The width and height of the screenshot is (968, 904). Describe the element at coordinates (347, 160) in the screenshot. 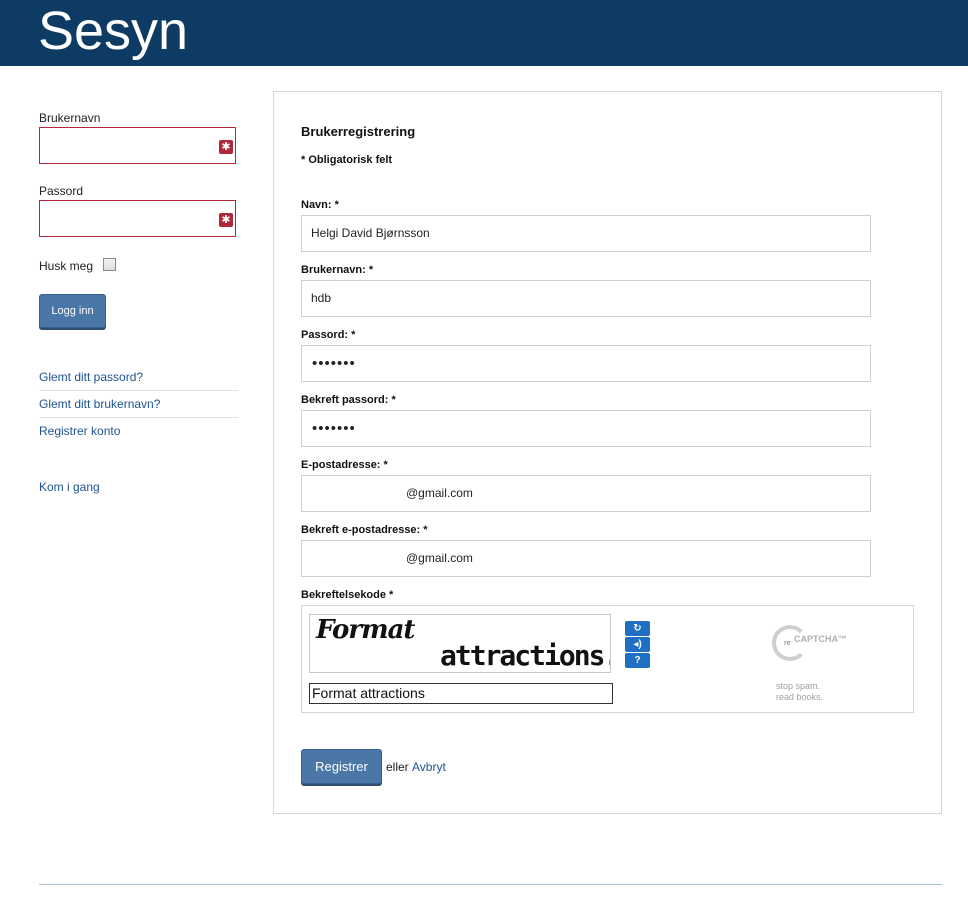

I see `required-note: * Obligatorisk felt` at that location.